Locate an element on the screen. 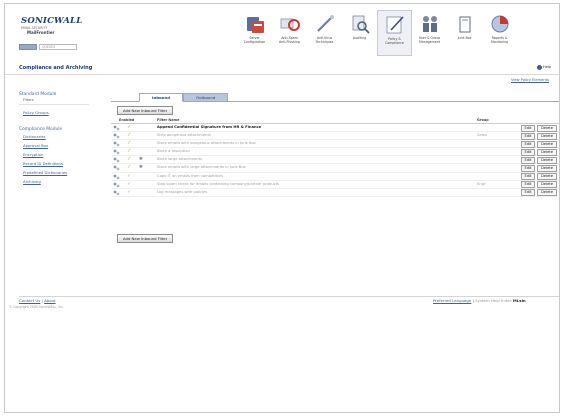 The width and height of the screenshot is (562, 417). filter-name: Copy IT on emails from competitors is located at coordinates (190, 175).